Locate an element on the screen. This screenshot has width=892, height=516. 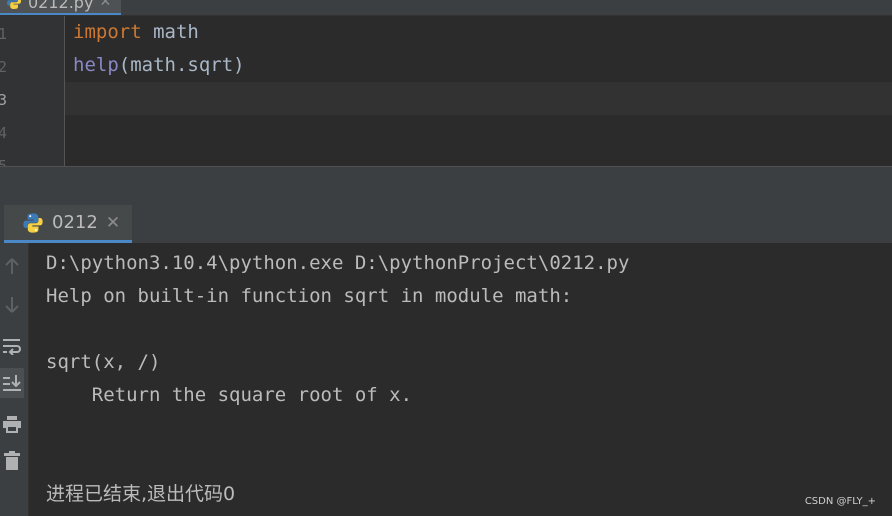
soft-wrap-icon is located at coordinates (12, 347).